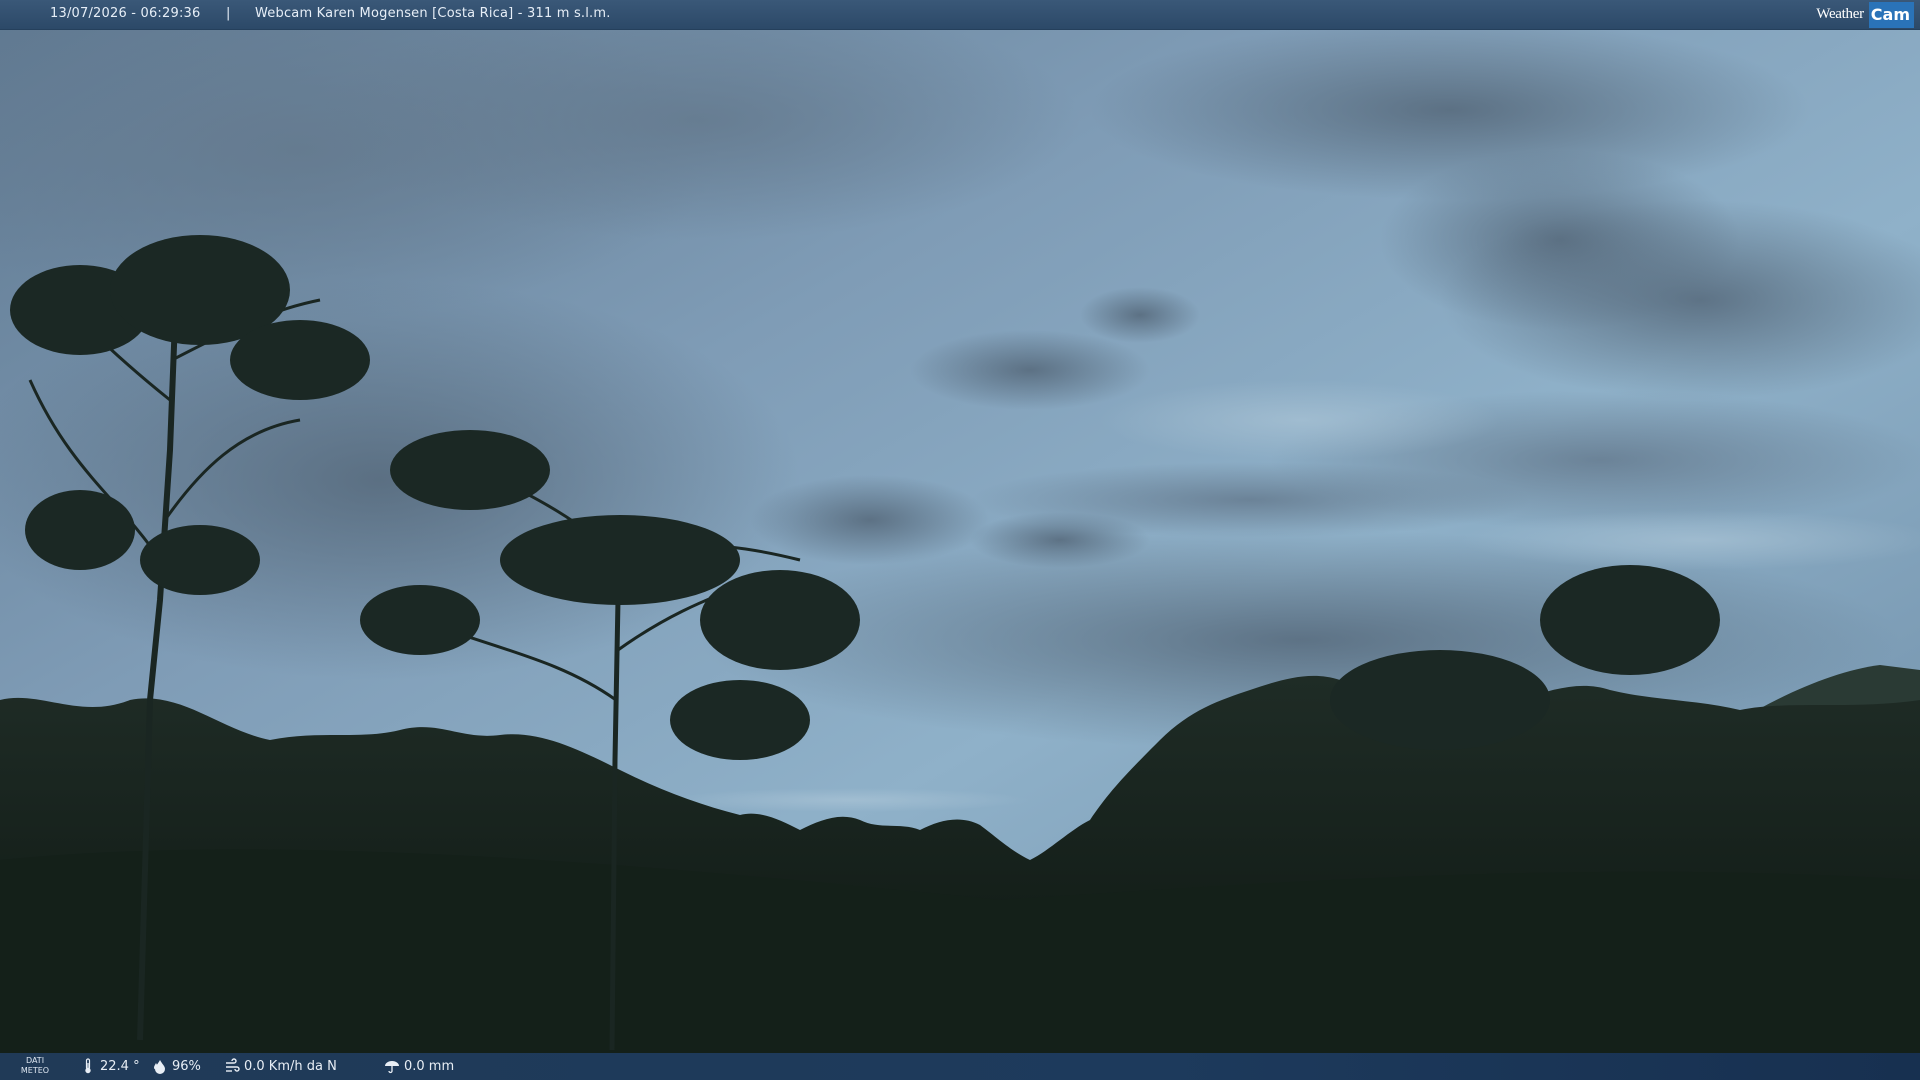 This screenshot has height=1080, width=1920. What do you see at coordinates (88, 1066) in the screenshot?
I see `thermometer-icon` at bounding box center [88, 1066].